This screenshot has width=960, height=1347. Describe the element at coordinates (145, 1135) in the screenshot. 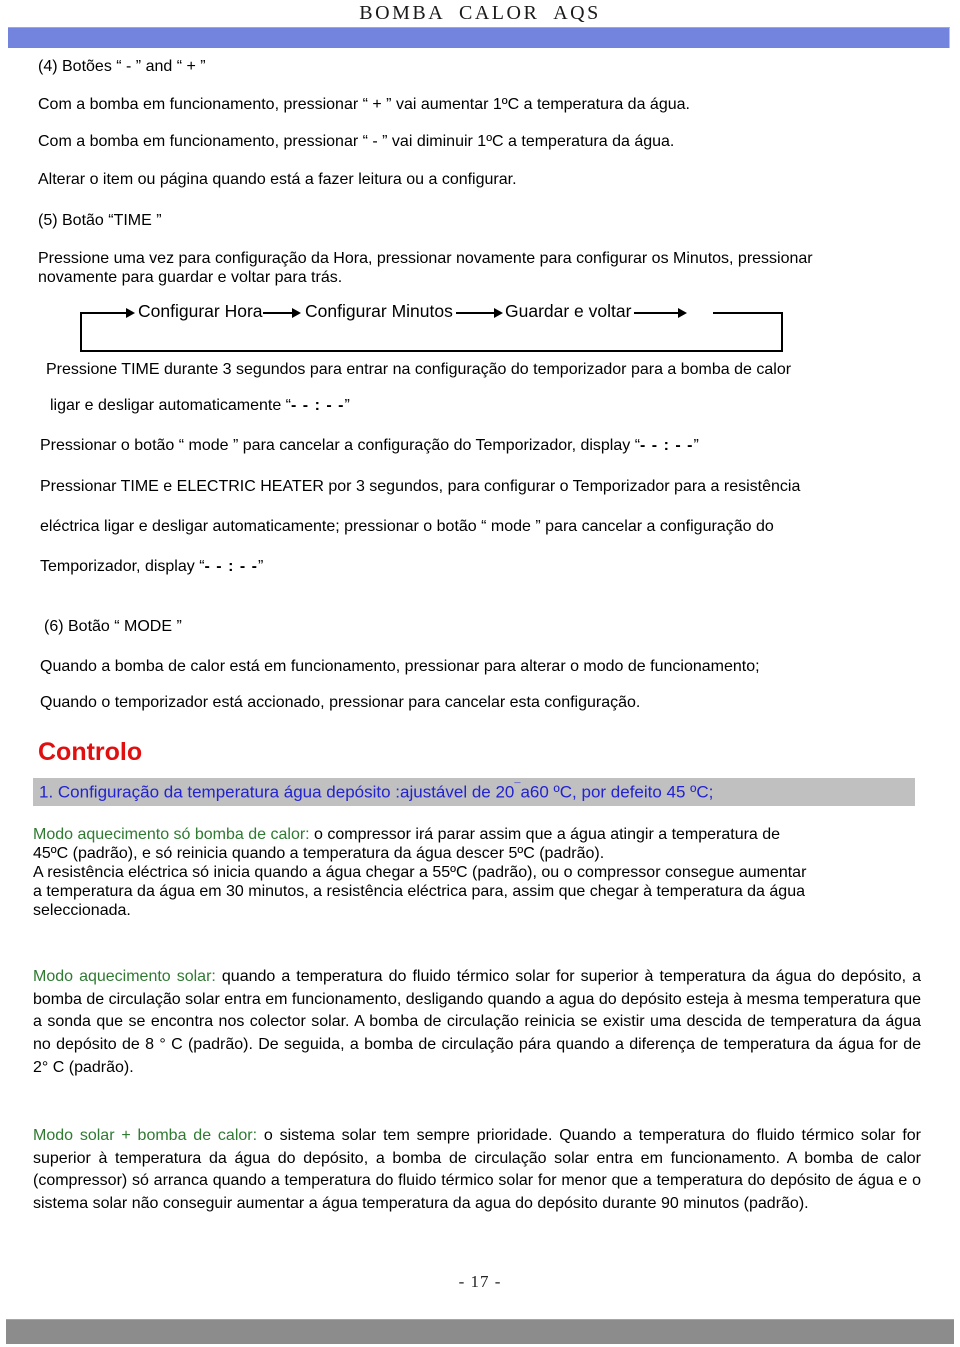

I see `mode-solar-plus-heat-pump-label: Modo solar + bomba de calor:` at that location.